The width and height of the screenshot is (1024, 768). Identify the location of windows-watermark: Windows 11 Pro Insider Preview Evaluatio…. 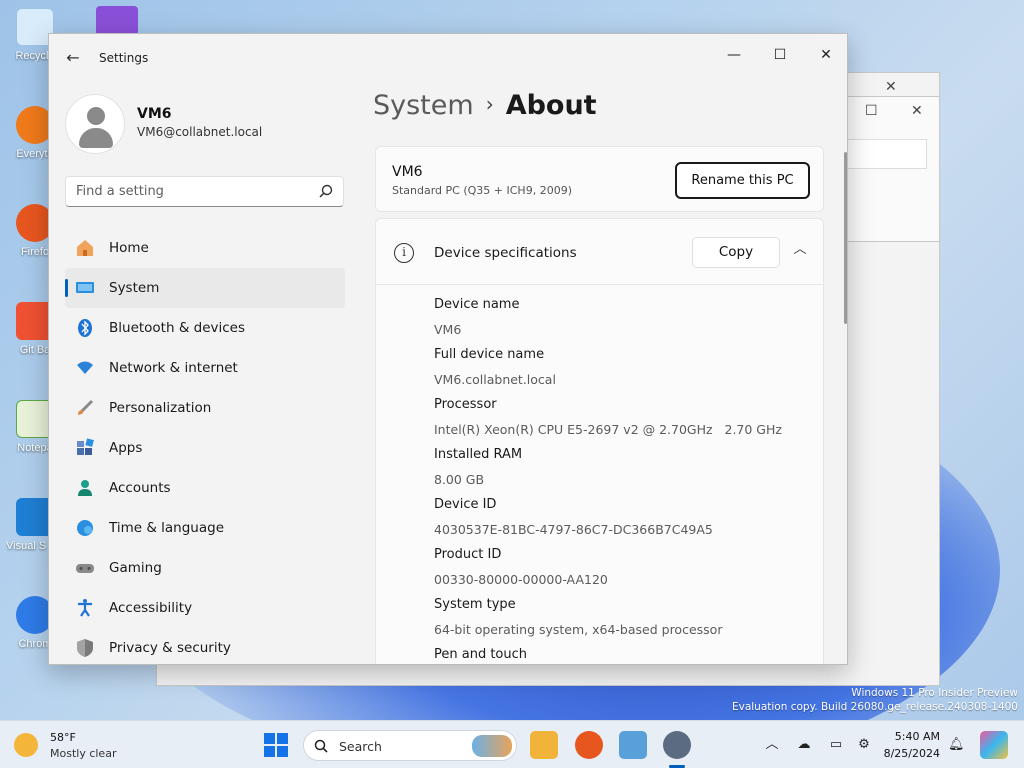
(875, 700).